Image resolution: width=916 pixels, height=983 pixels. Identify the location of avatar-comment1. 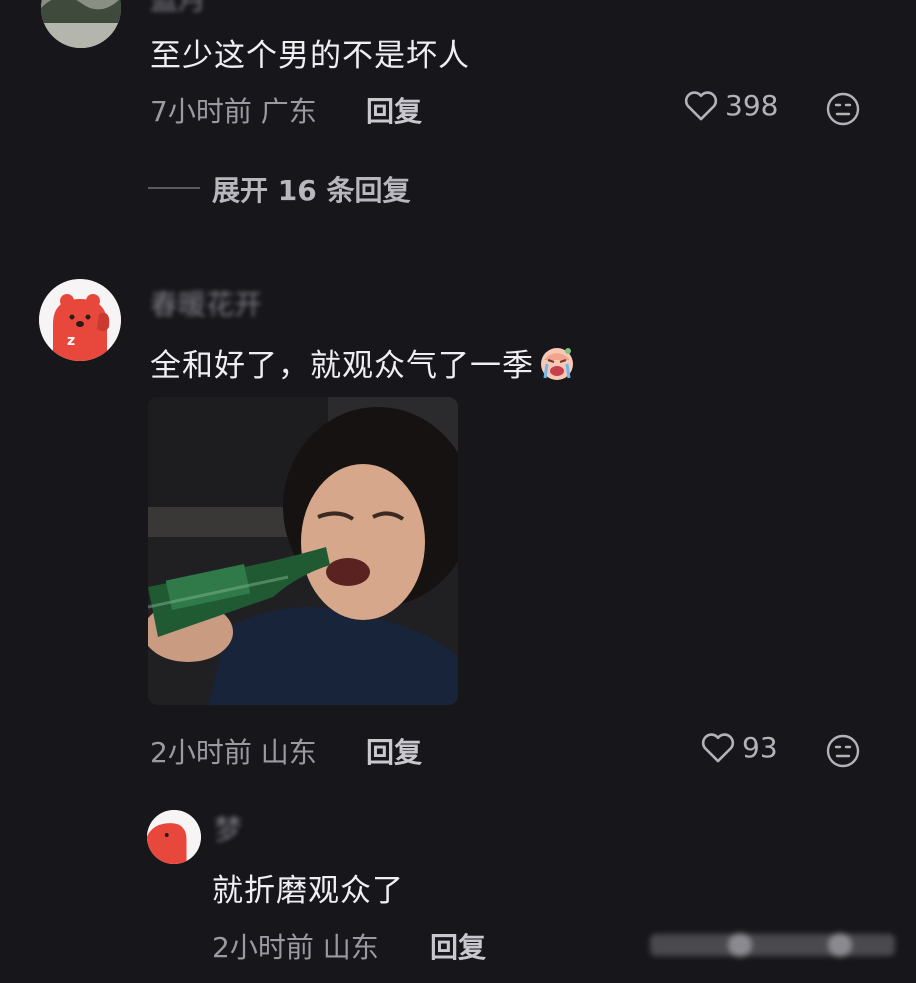
(81, 24).